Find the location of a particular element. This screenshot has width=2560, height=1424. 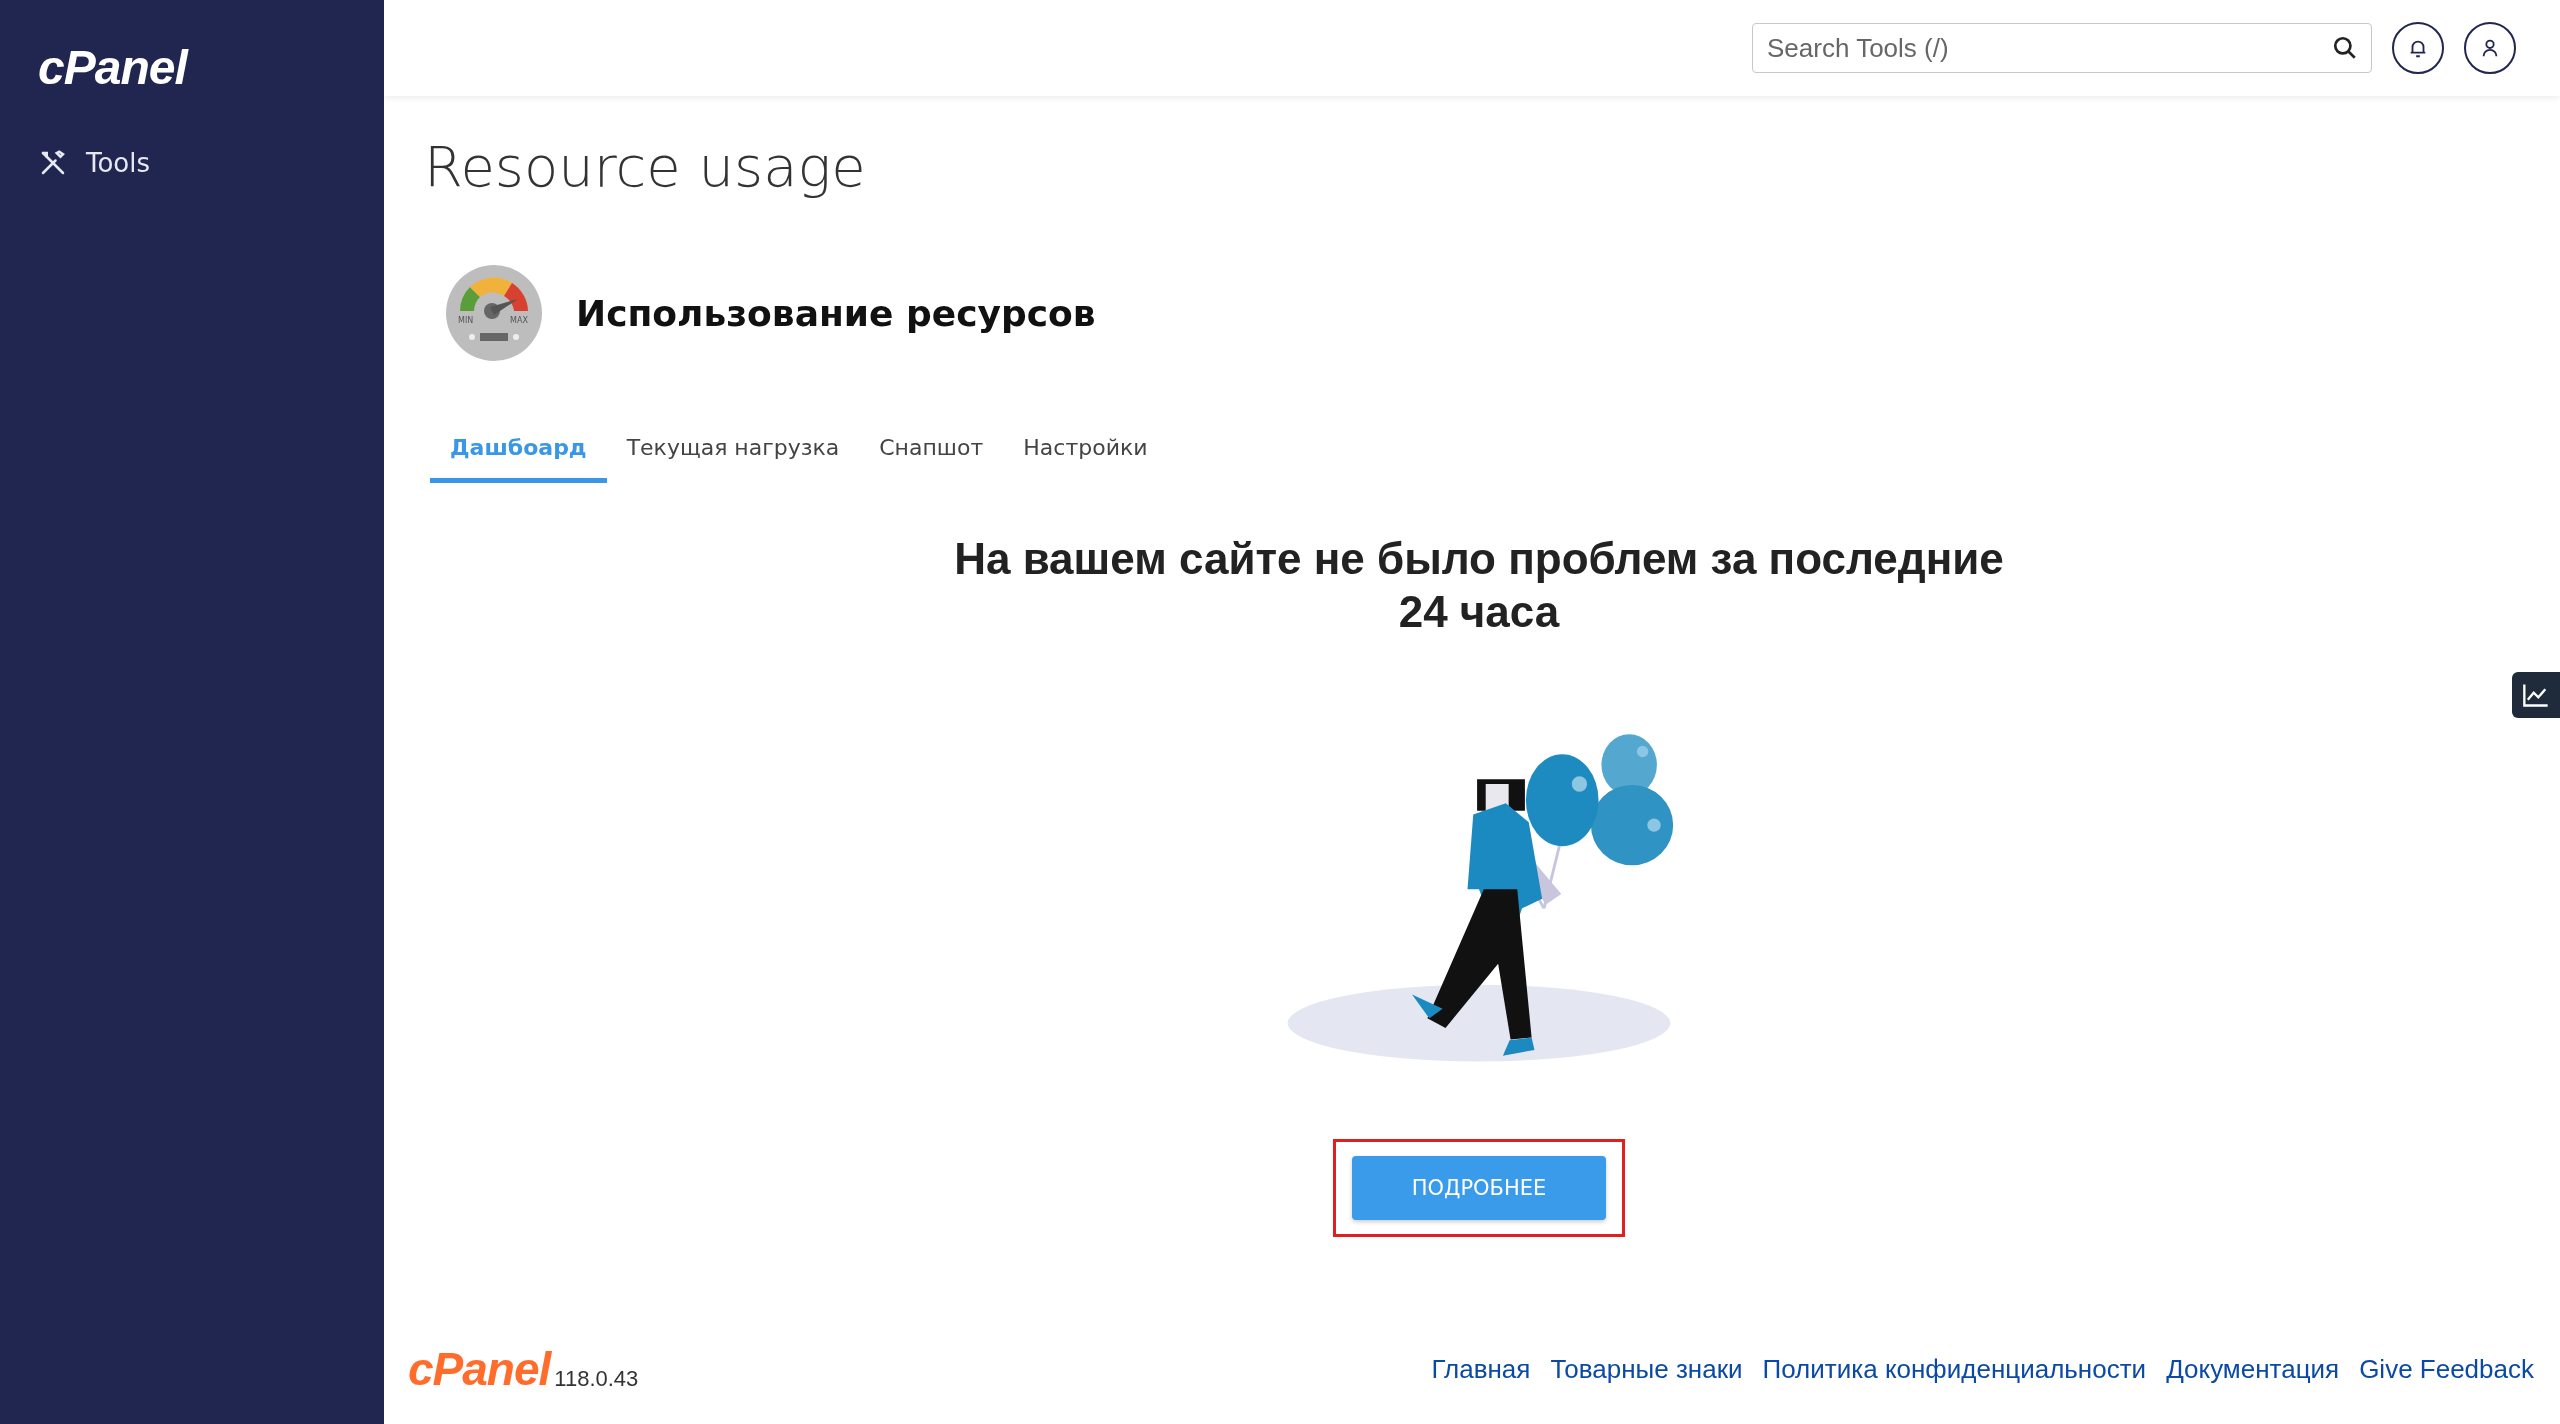

version-text: 118.0.43 is located at coordinates (596, 1379).